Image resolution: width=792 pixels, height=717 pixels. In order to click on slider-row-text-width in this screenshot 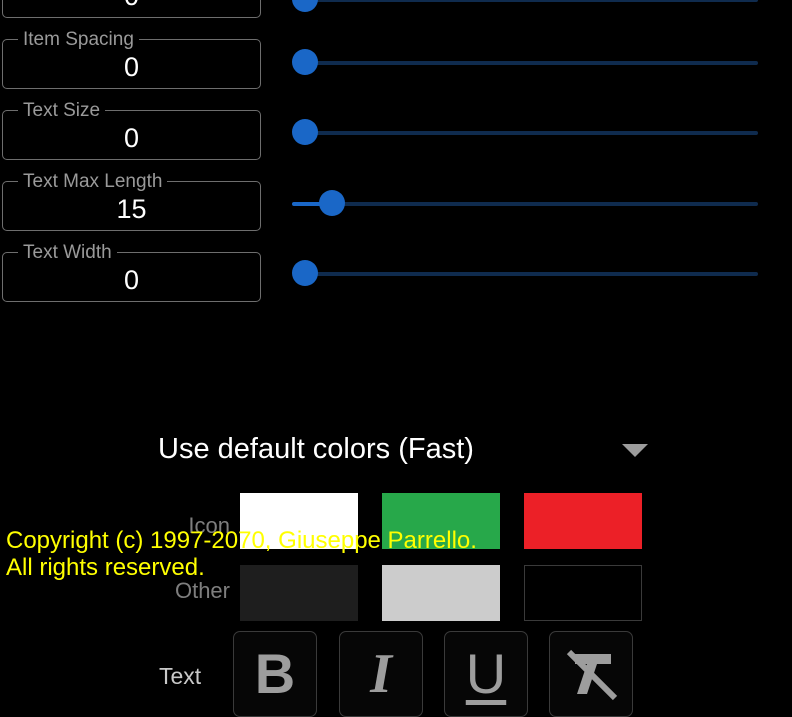, I will do `click(523, 273)`.